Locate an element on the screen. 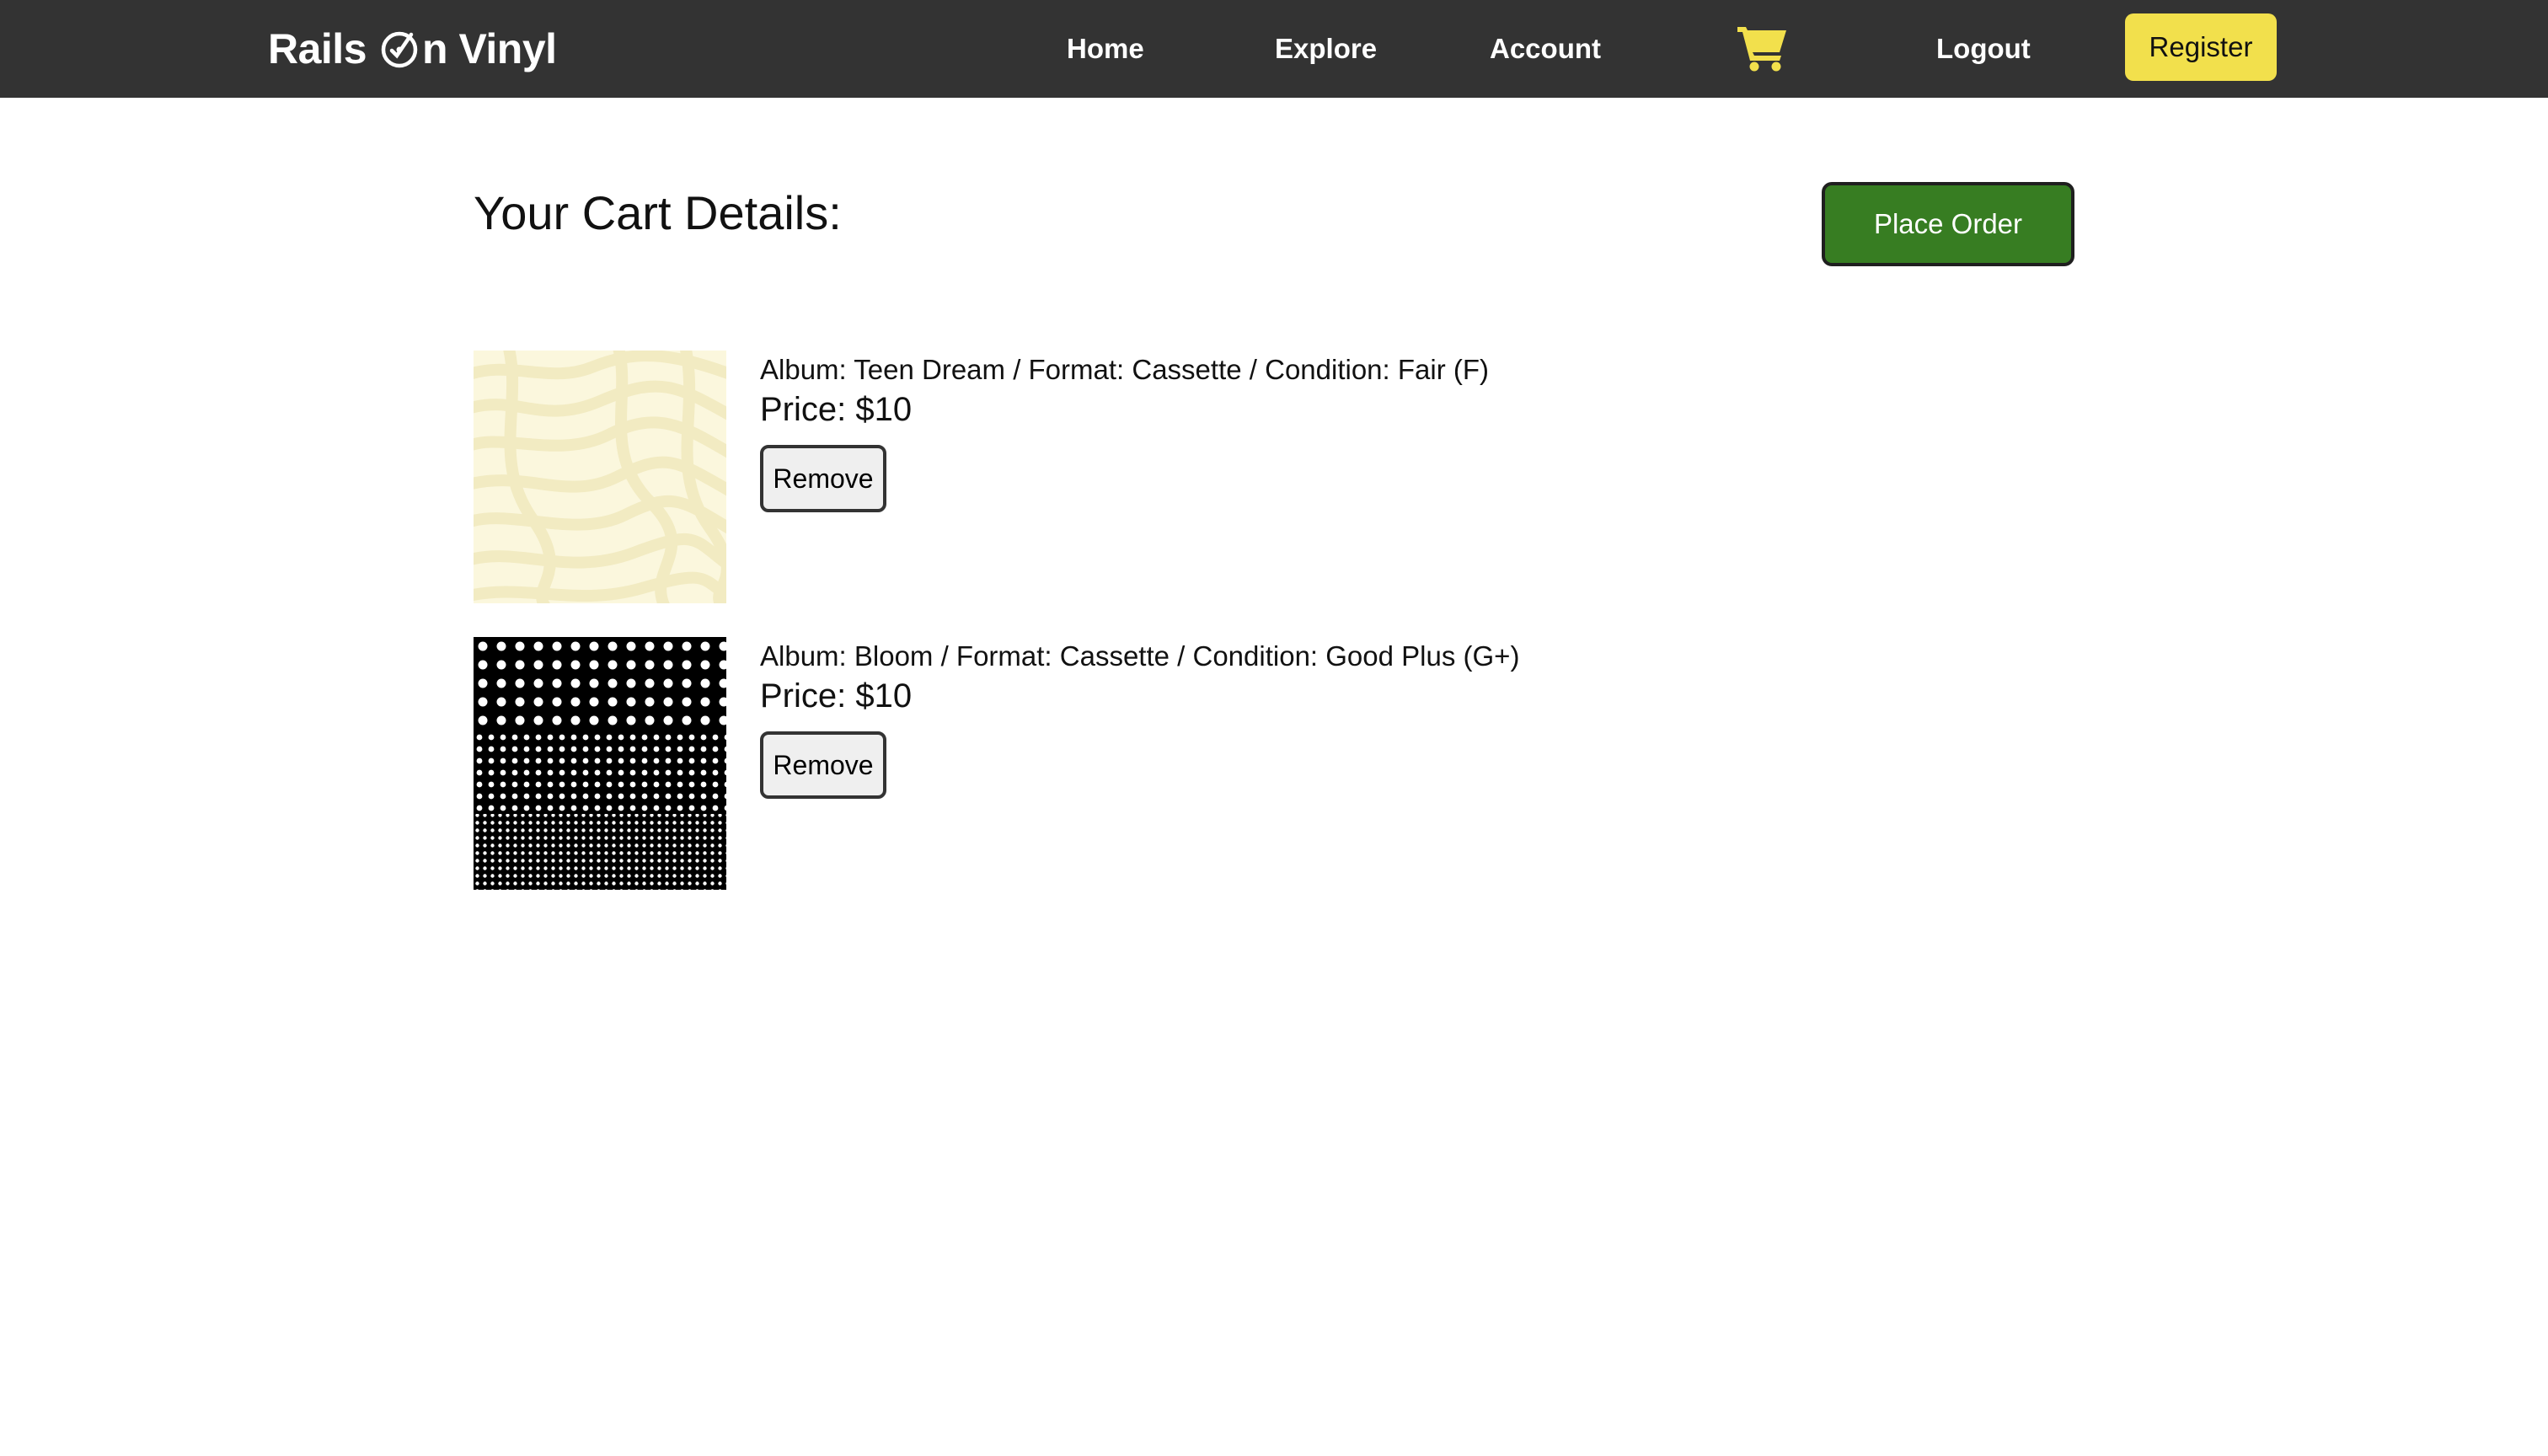 The height and width of the screenshot is (1456, 2548). nav-account: Account is located at coordinates (1545, 49).